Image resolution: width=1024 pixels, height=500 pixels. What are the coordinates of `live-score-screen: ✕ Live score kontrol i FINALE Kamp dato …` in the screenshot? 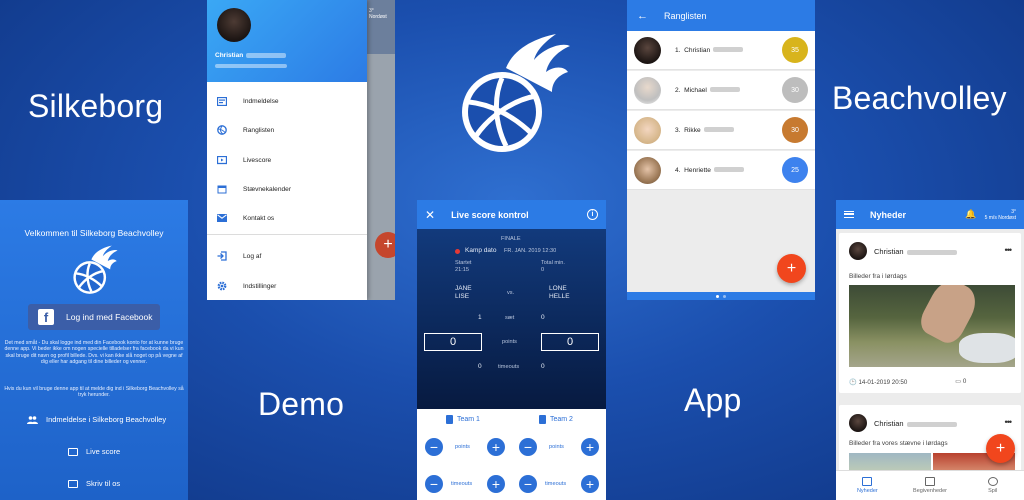 It's located at (511, 350).